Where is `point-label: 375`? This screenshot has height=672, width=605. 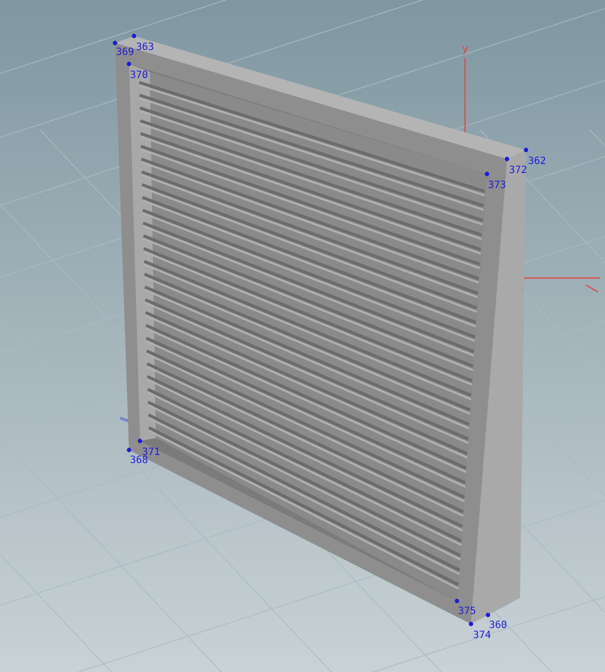
point-label: 375 is located at coordinates (467, 611).